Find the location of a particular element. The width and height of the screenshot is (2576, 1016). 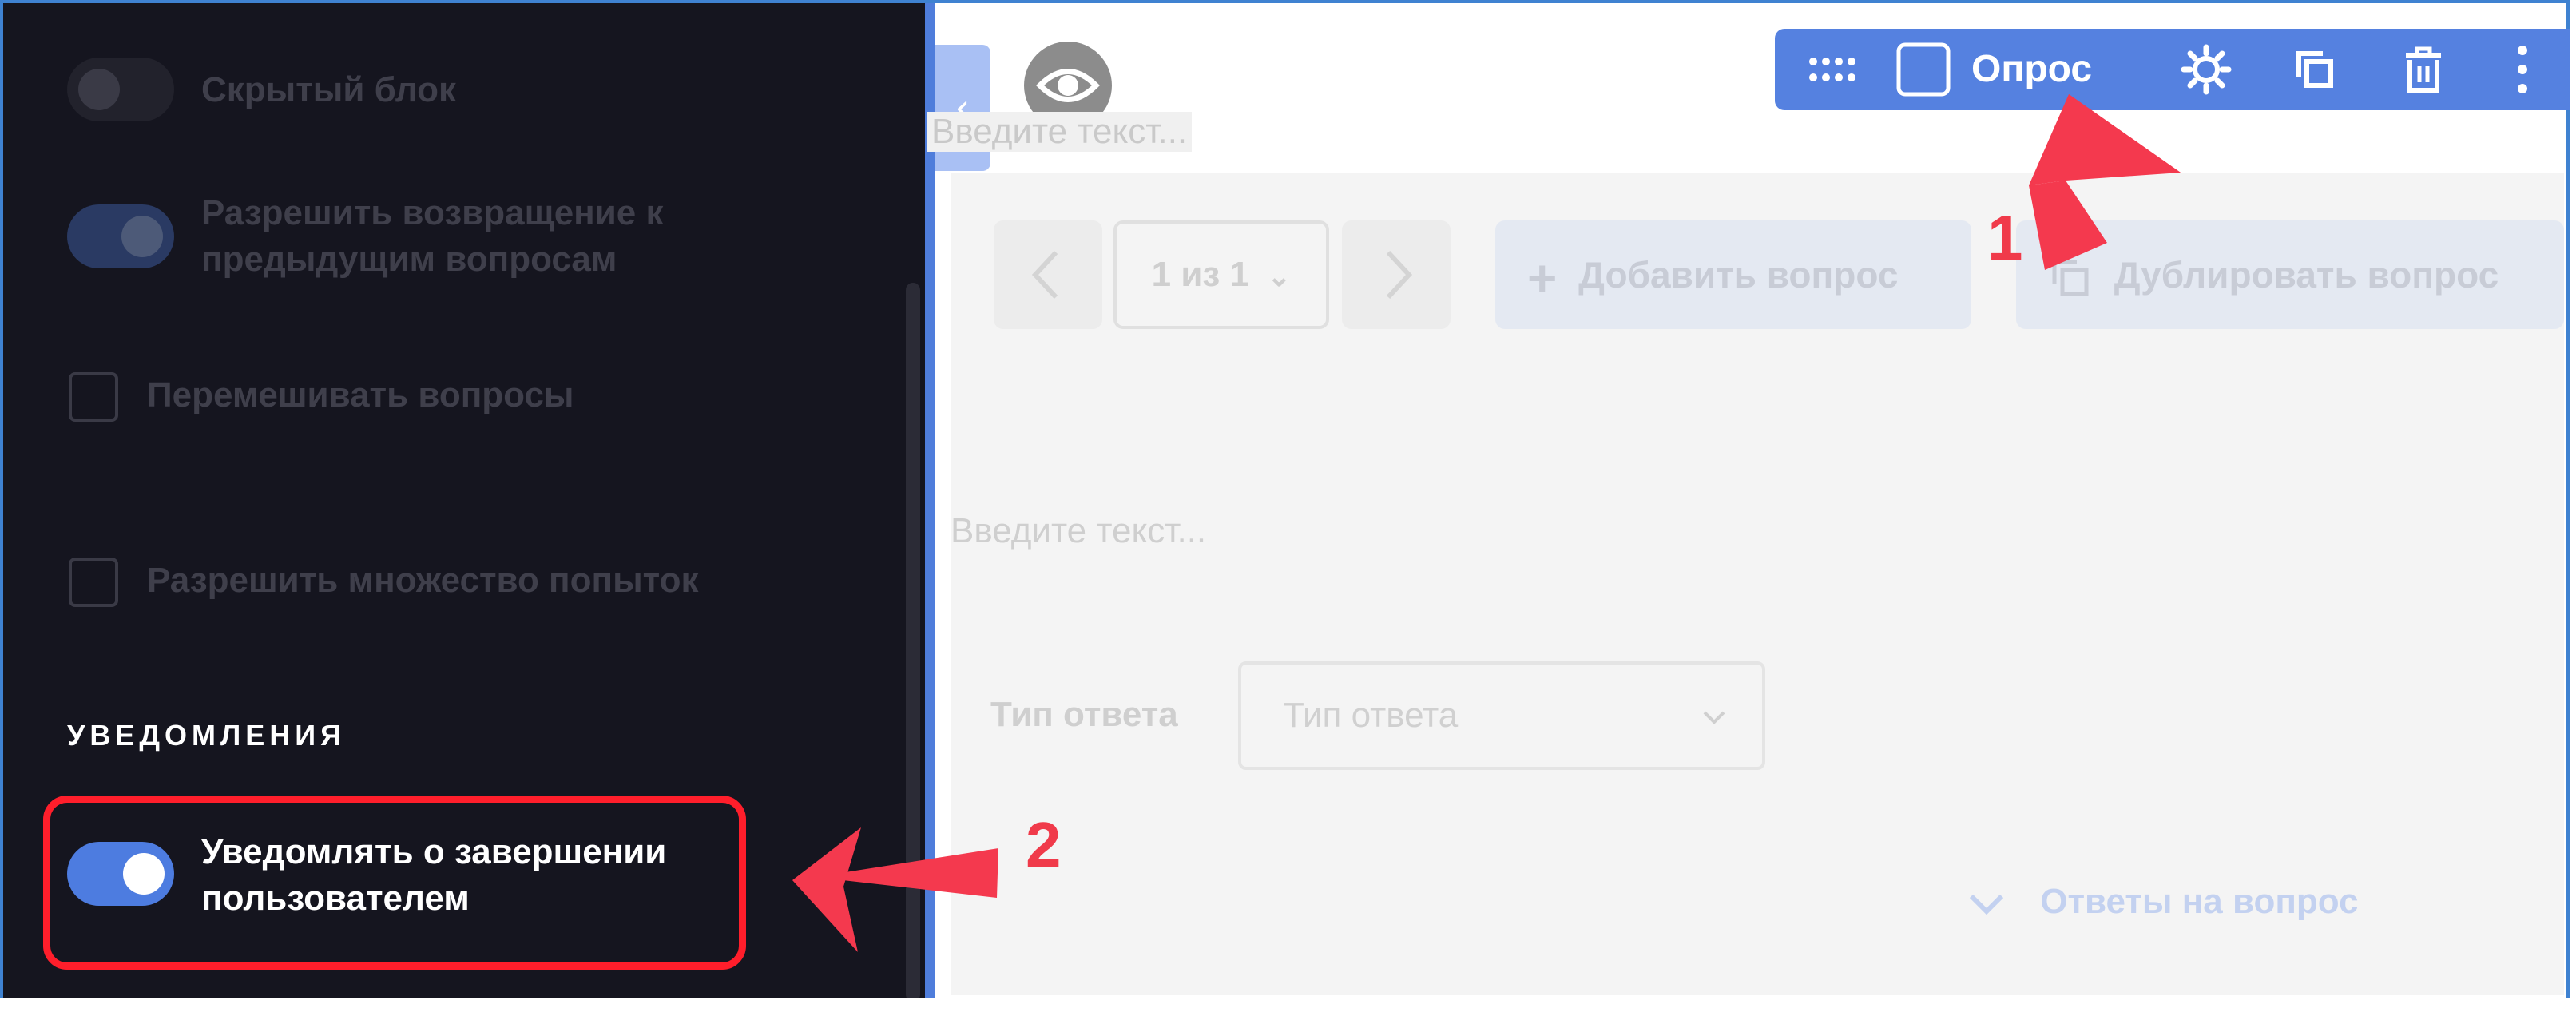

annotation-number-2: 2 is located at coordinates (1044, 845).